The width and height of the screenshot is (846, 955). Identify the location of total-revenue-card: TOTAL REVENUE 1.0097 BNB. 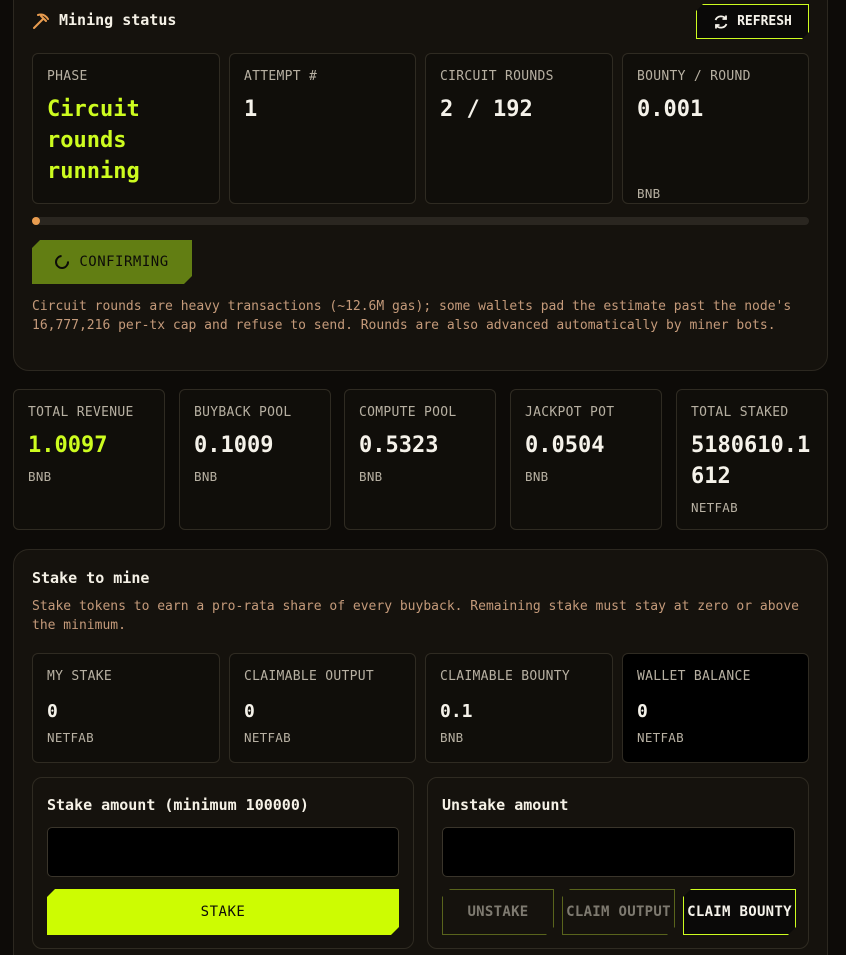
(89, 459).